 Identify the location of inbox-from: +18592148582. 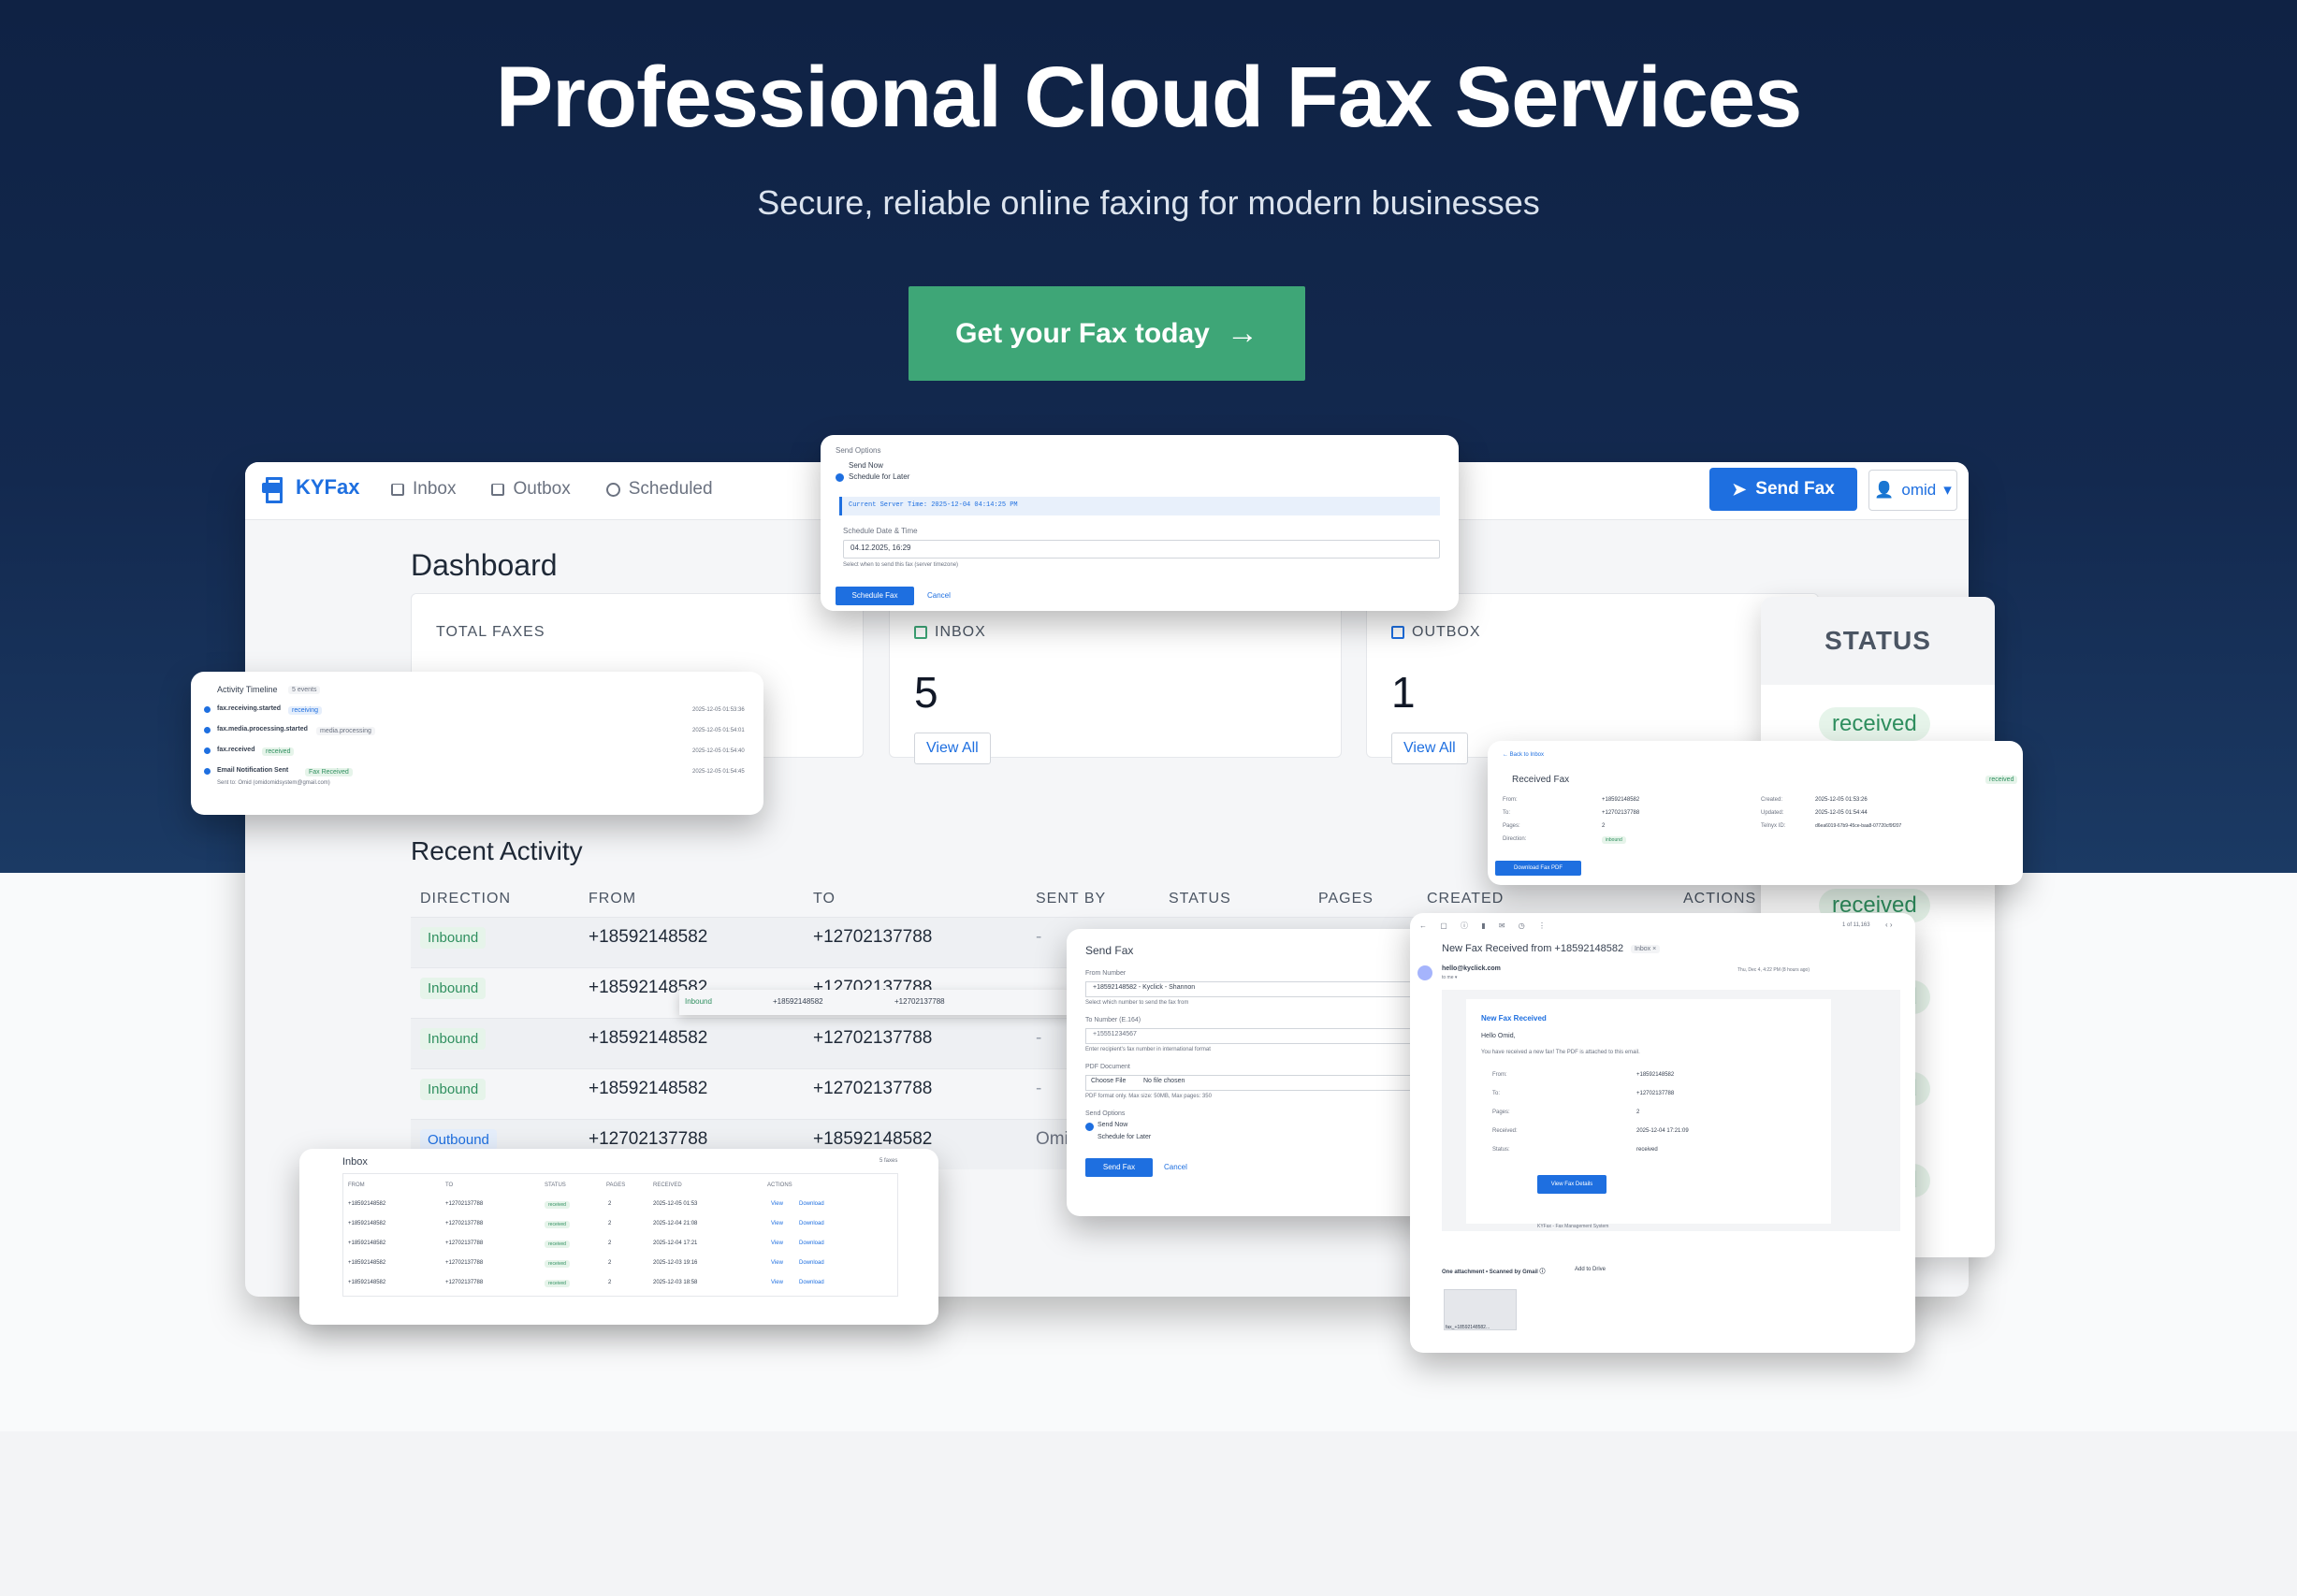
(367, 1223).